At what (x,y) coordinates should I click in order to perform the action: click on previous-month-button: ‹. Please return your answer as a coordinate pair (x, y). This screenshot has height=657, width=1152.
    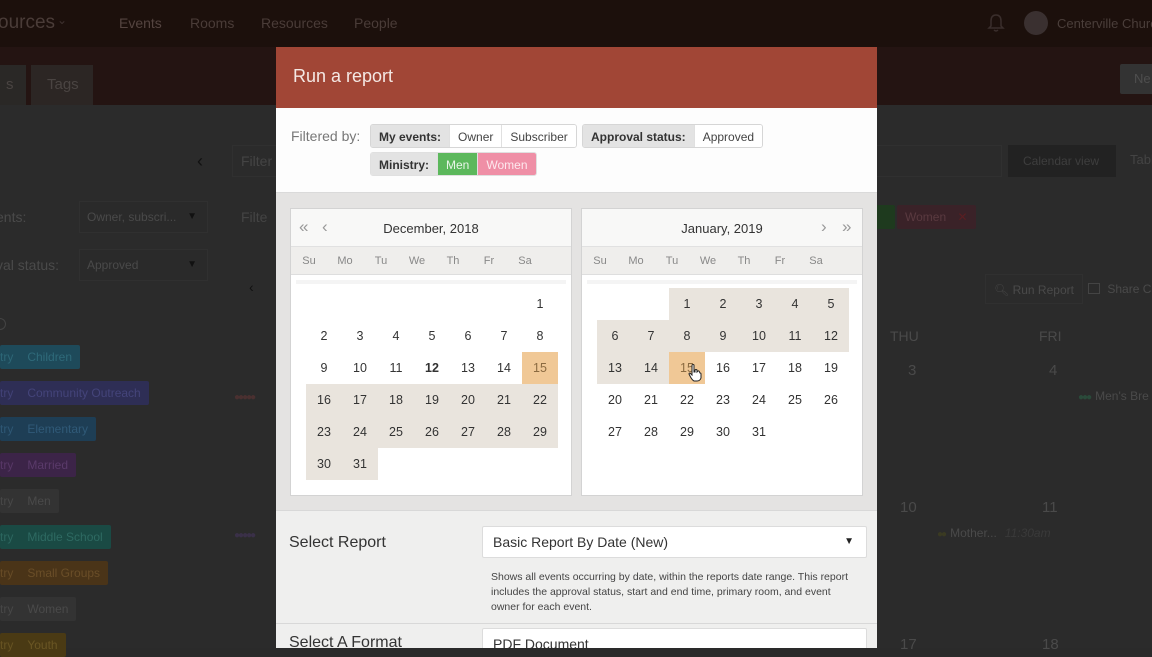
    Looking at the image, I should click on (254, 290).